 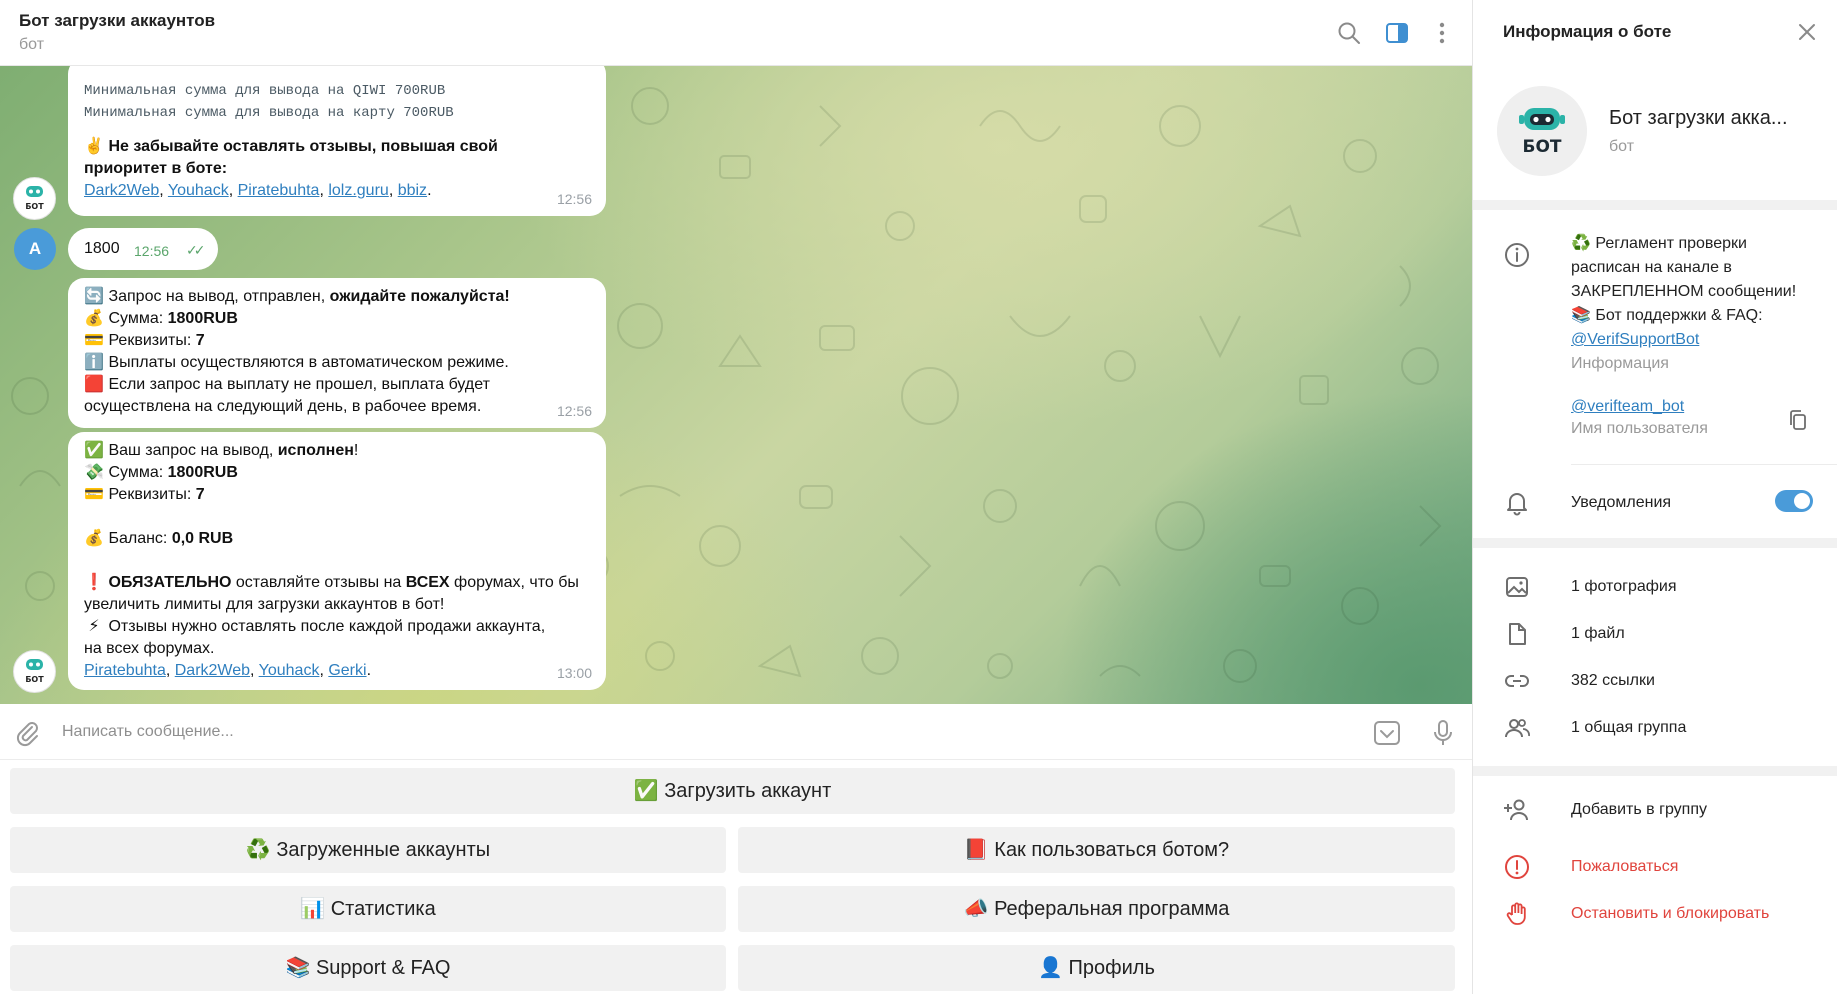 What do you see at coordinates (1517, 728) in the screenshot?
I see `group-icon` at bounding box center [1517, 728].